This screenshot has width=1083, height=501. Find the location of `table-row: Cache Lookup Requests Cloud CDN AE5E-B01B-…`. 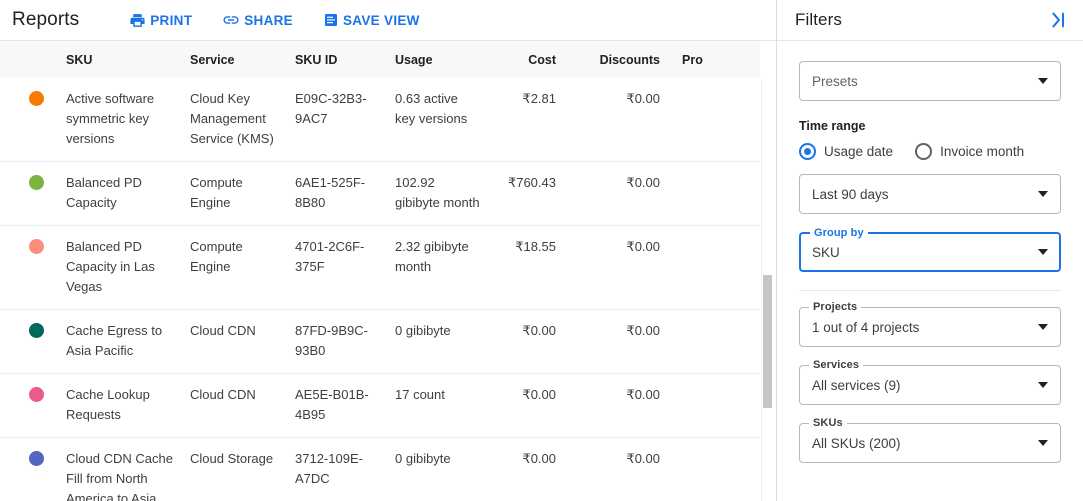

table-row: Cache Lookup Requests Cloud CDN AE5E-B01B-… is located at coordinates (380, 405).